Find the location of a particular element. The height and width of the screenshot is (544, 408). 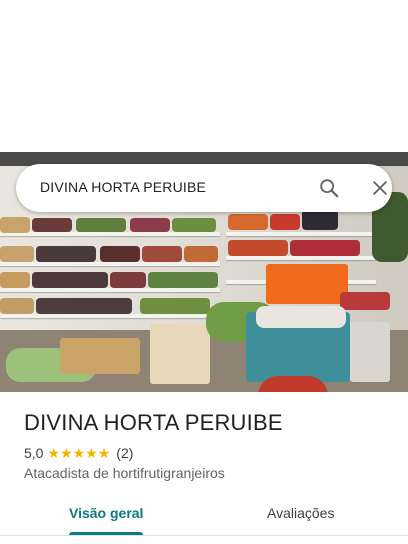

rating-row: 5,0 ★ ★ ★ ★ ★ (2) is located at coordinates (78, 453).